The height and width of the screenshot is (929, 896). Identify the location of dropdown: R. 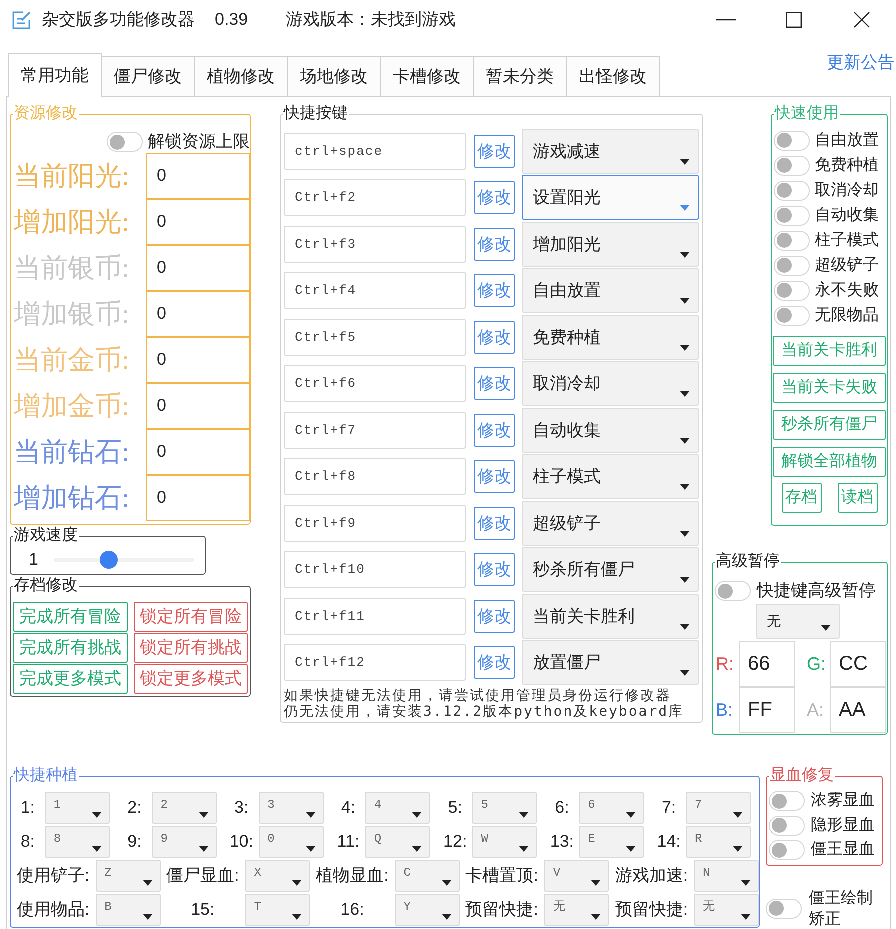
(718, 842).